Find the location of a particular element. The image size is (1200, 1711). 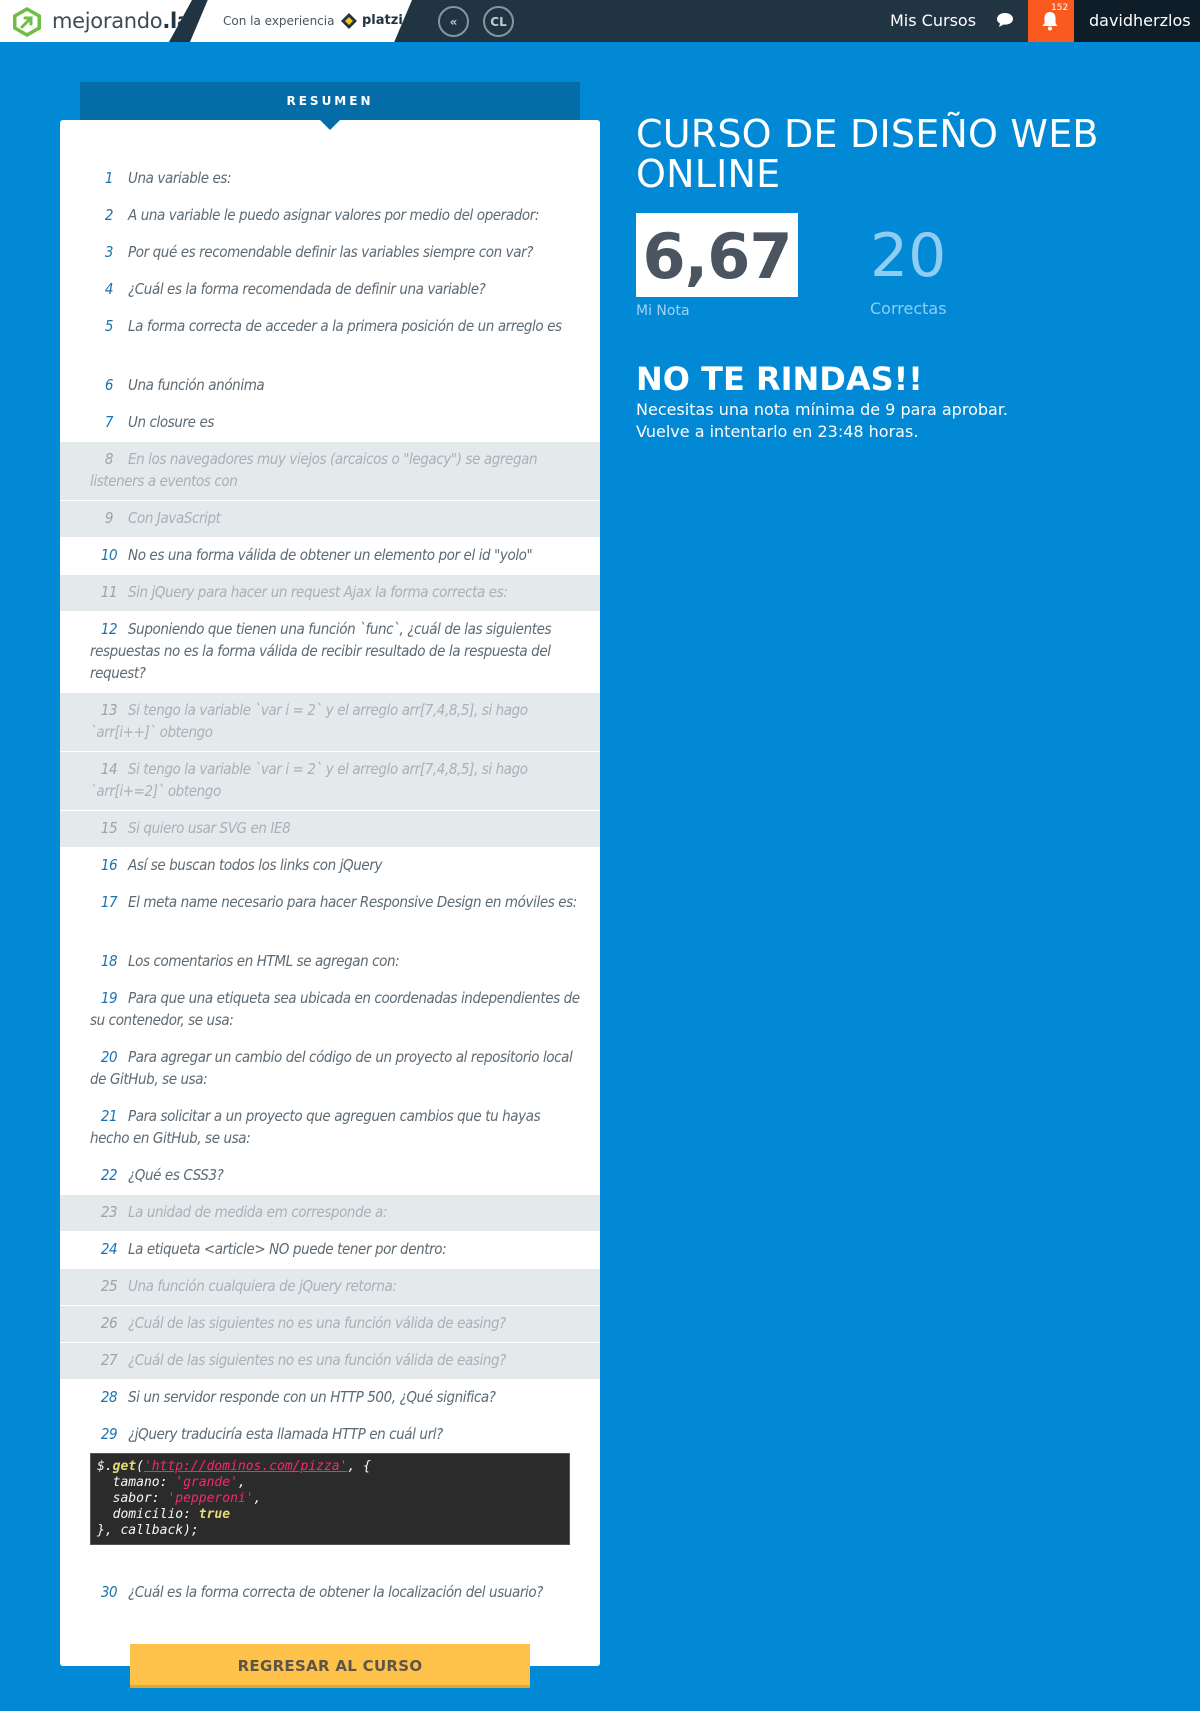

question-number: 13 is located at coordinates (109, 710).